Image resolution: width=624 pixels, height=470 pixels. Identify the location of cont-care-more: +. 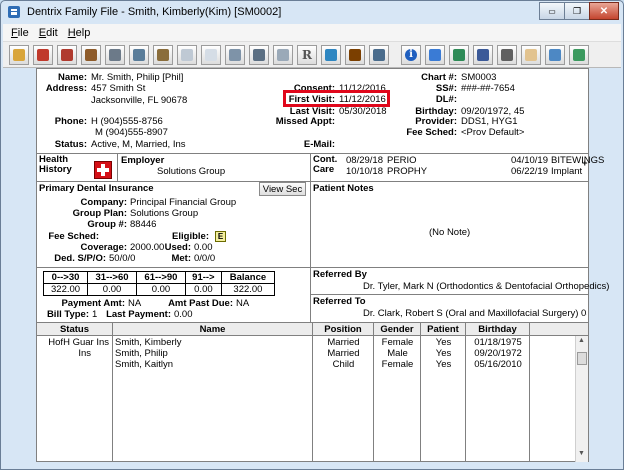
(585, 163).